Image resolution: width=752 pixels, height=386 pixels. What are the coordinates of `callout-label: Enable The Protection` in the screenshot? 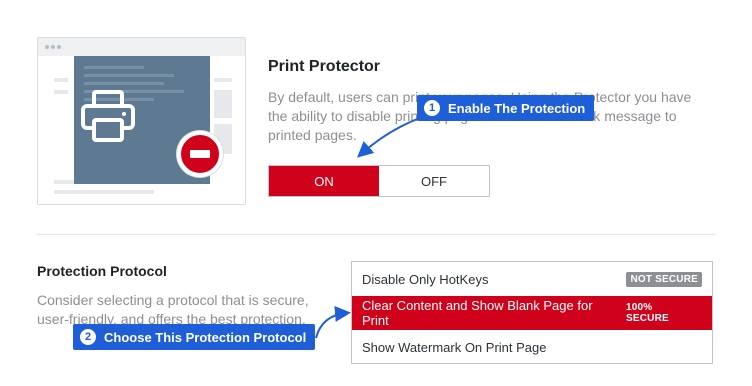 It's located at (517, 108).